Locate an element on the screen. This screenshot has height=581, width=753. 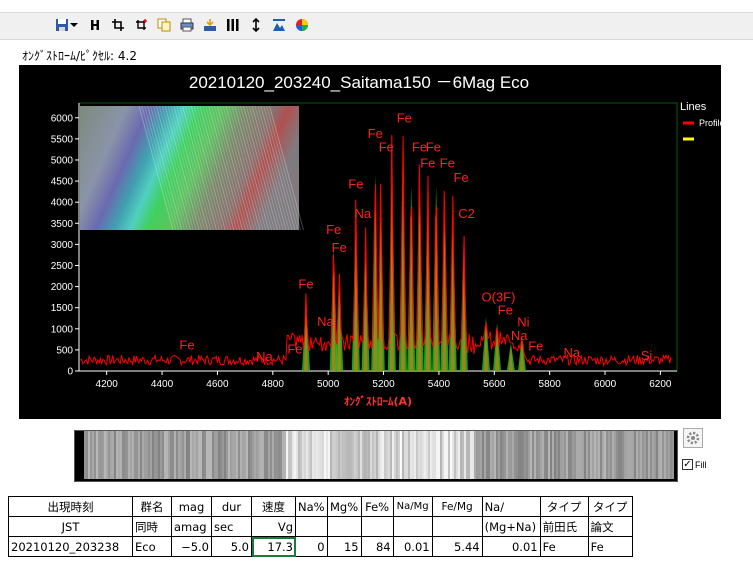
table-cell-selected: 17.3 is located at coordinates (273, 546).